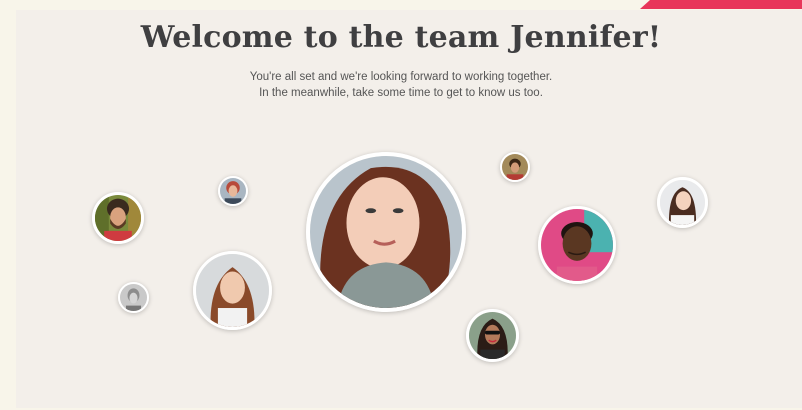 The height and width of the screenshot is (410, 802). I want to click on team-member-avatar-woman-gray, so click(133, 297).